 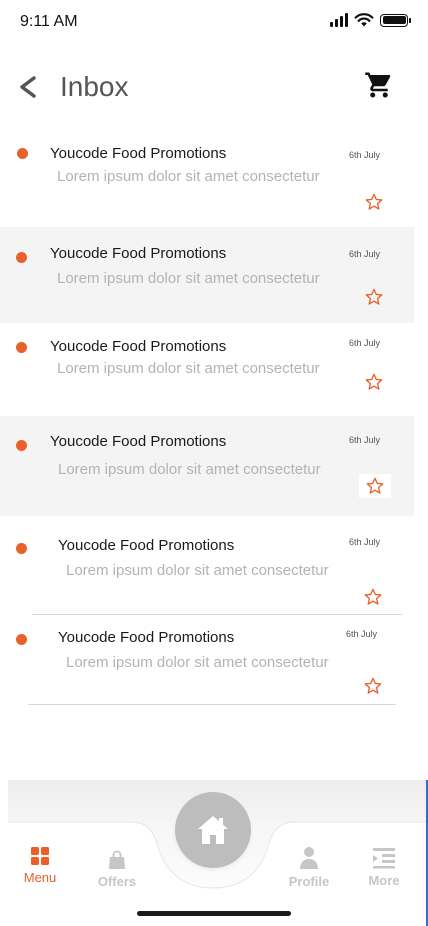 I want to click on status-time: 9:11 AM, so click(x=49, y=21).